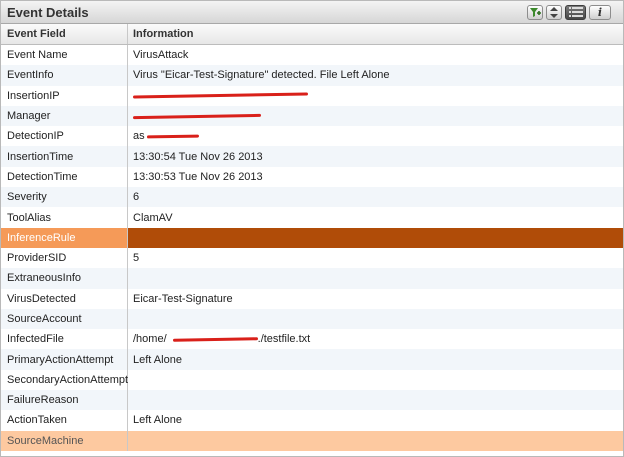  Describe the element at coordinates (64, 156) in the screenshot. I see `event-field-cell: InsertionTime` at that location.